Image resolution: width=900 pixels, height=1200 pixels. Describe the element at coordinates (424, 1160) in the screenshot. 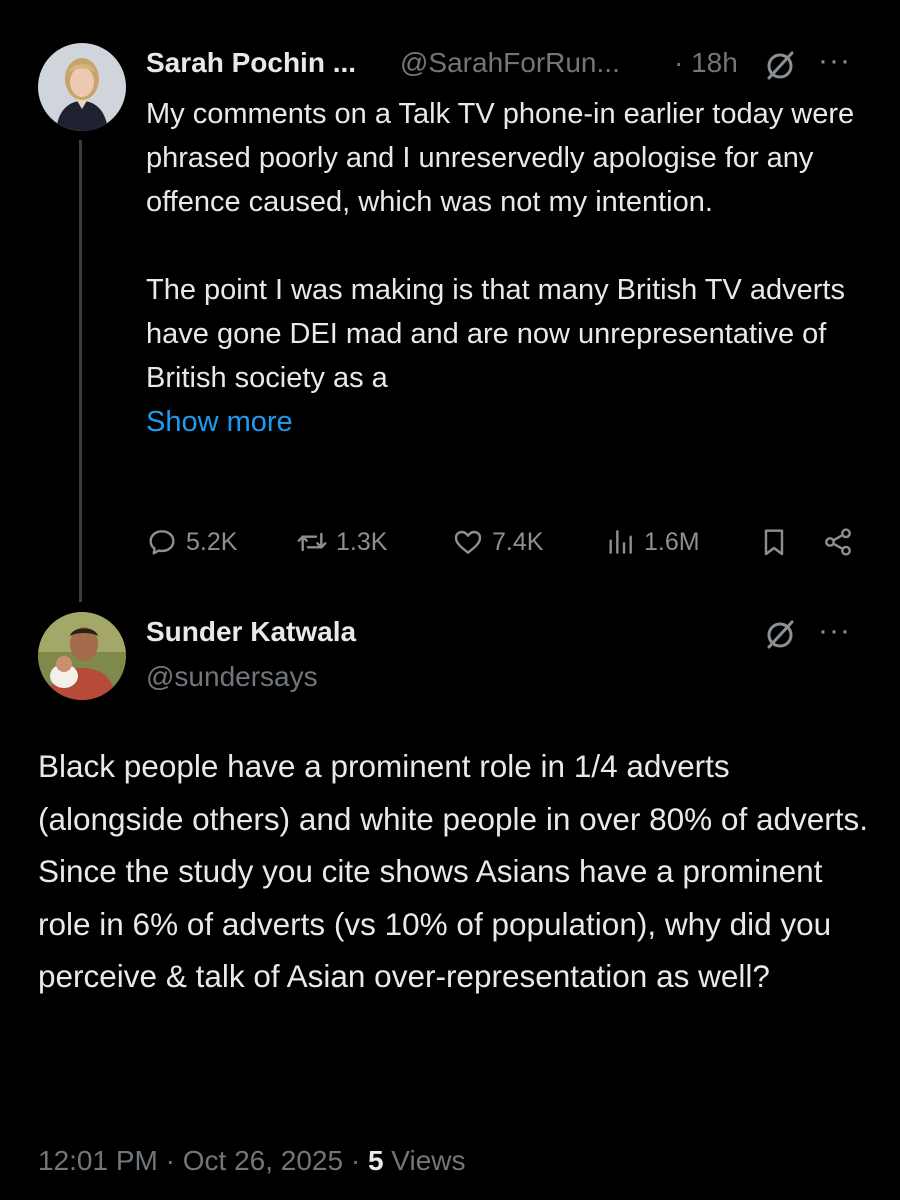

I see `views-label: Views` at that location.